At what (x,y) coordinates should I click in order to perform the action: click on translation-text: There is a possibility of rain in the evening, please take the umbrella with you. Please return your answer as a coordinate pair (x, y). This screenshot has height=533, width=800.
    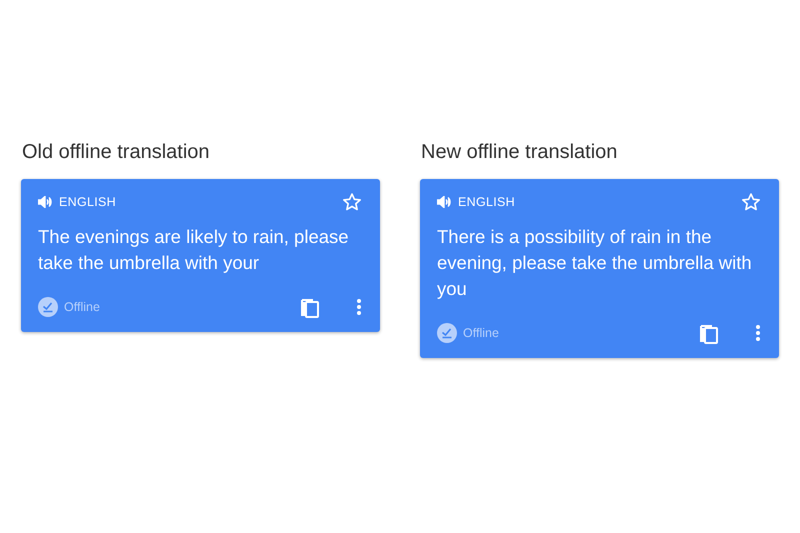
    Looking at the image, I should click on (595, 263).